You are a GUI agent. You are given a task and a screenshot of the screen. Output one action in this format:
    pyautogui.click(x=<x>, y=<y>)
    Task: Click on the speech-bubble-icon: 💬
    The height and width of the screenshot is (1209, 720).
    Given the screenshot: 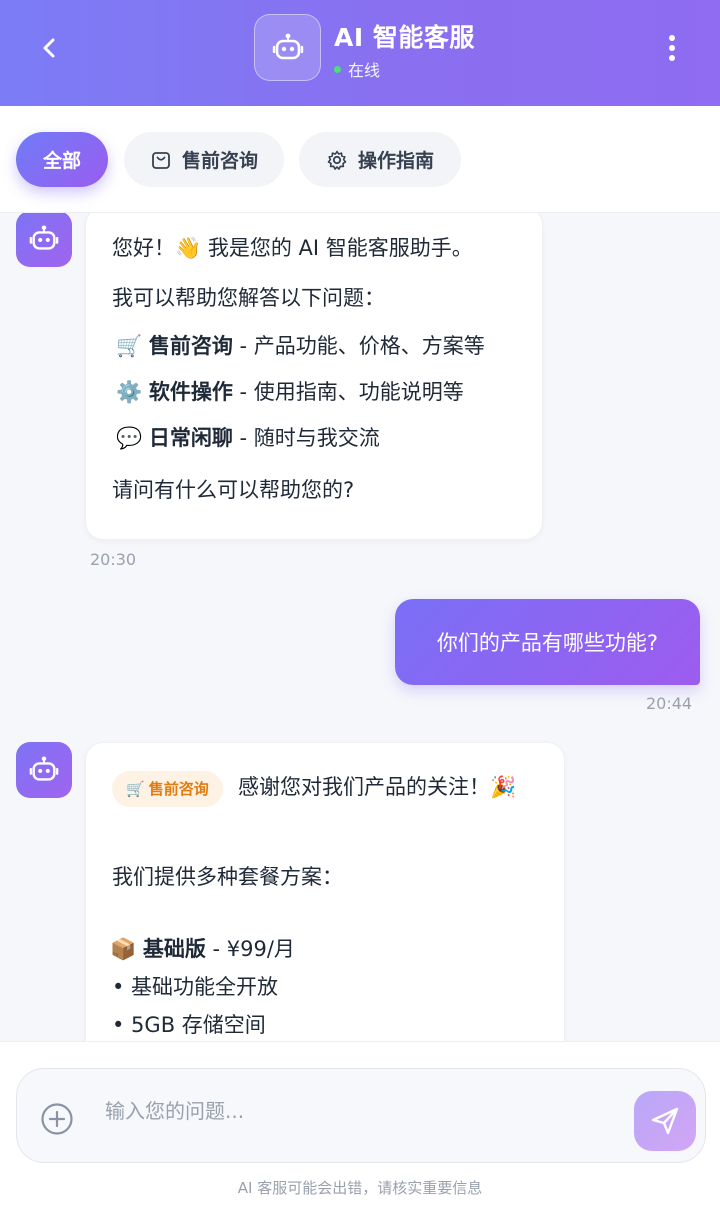 What is the action you would take?
    pyautogui.click(x=129, y=438)
    